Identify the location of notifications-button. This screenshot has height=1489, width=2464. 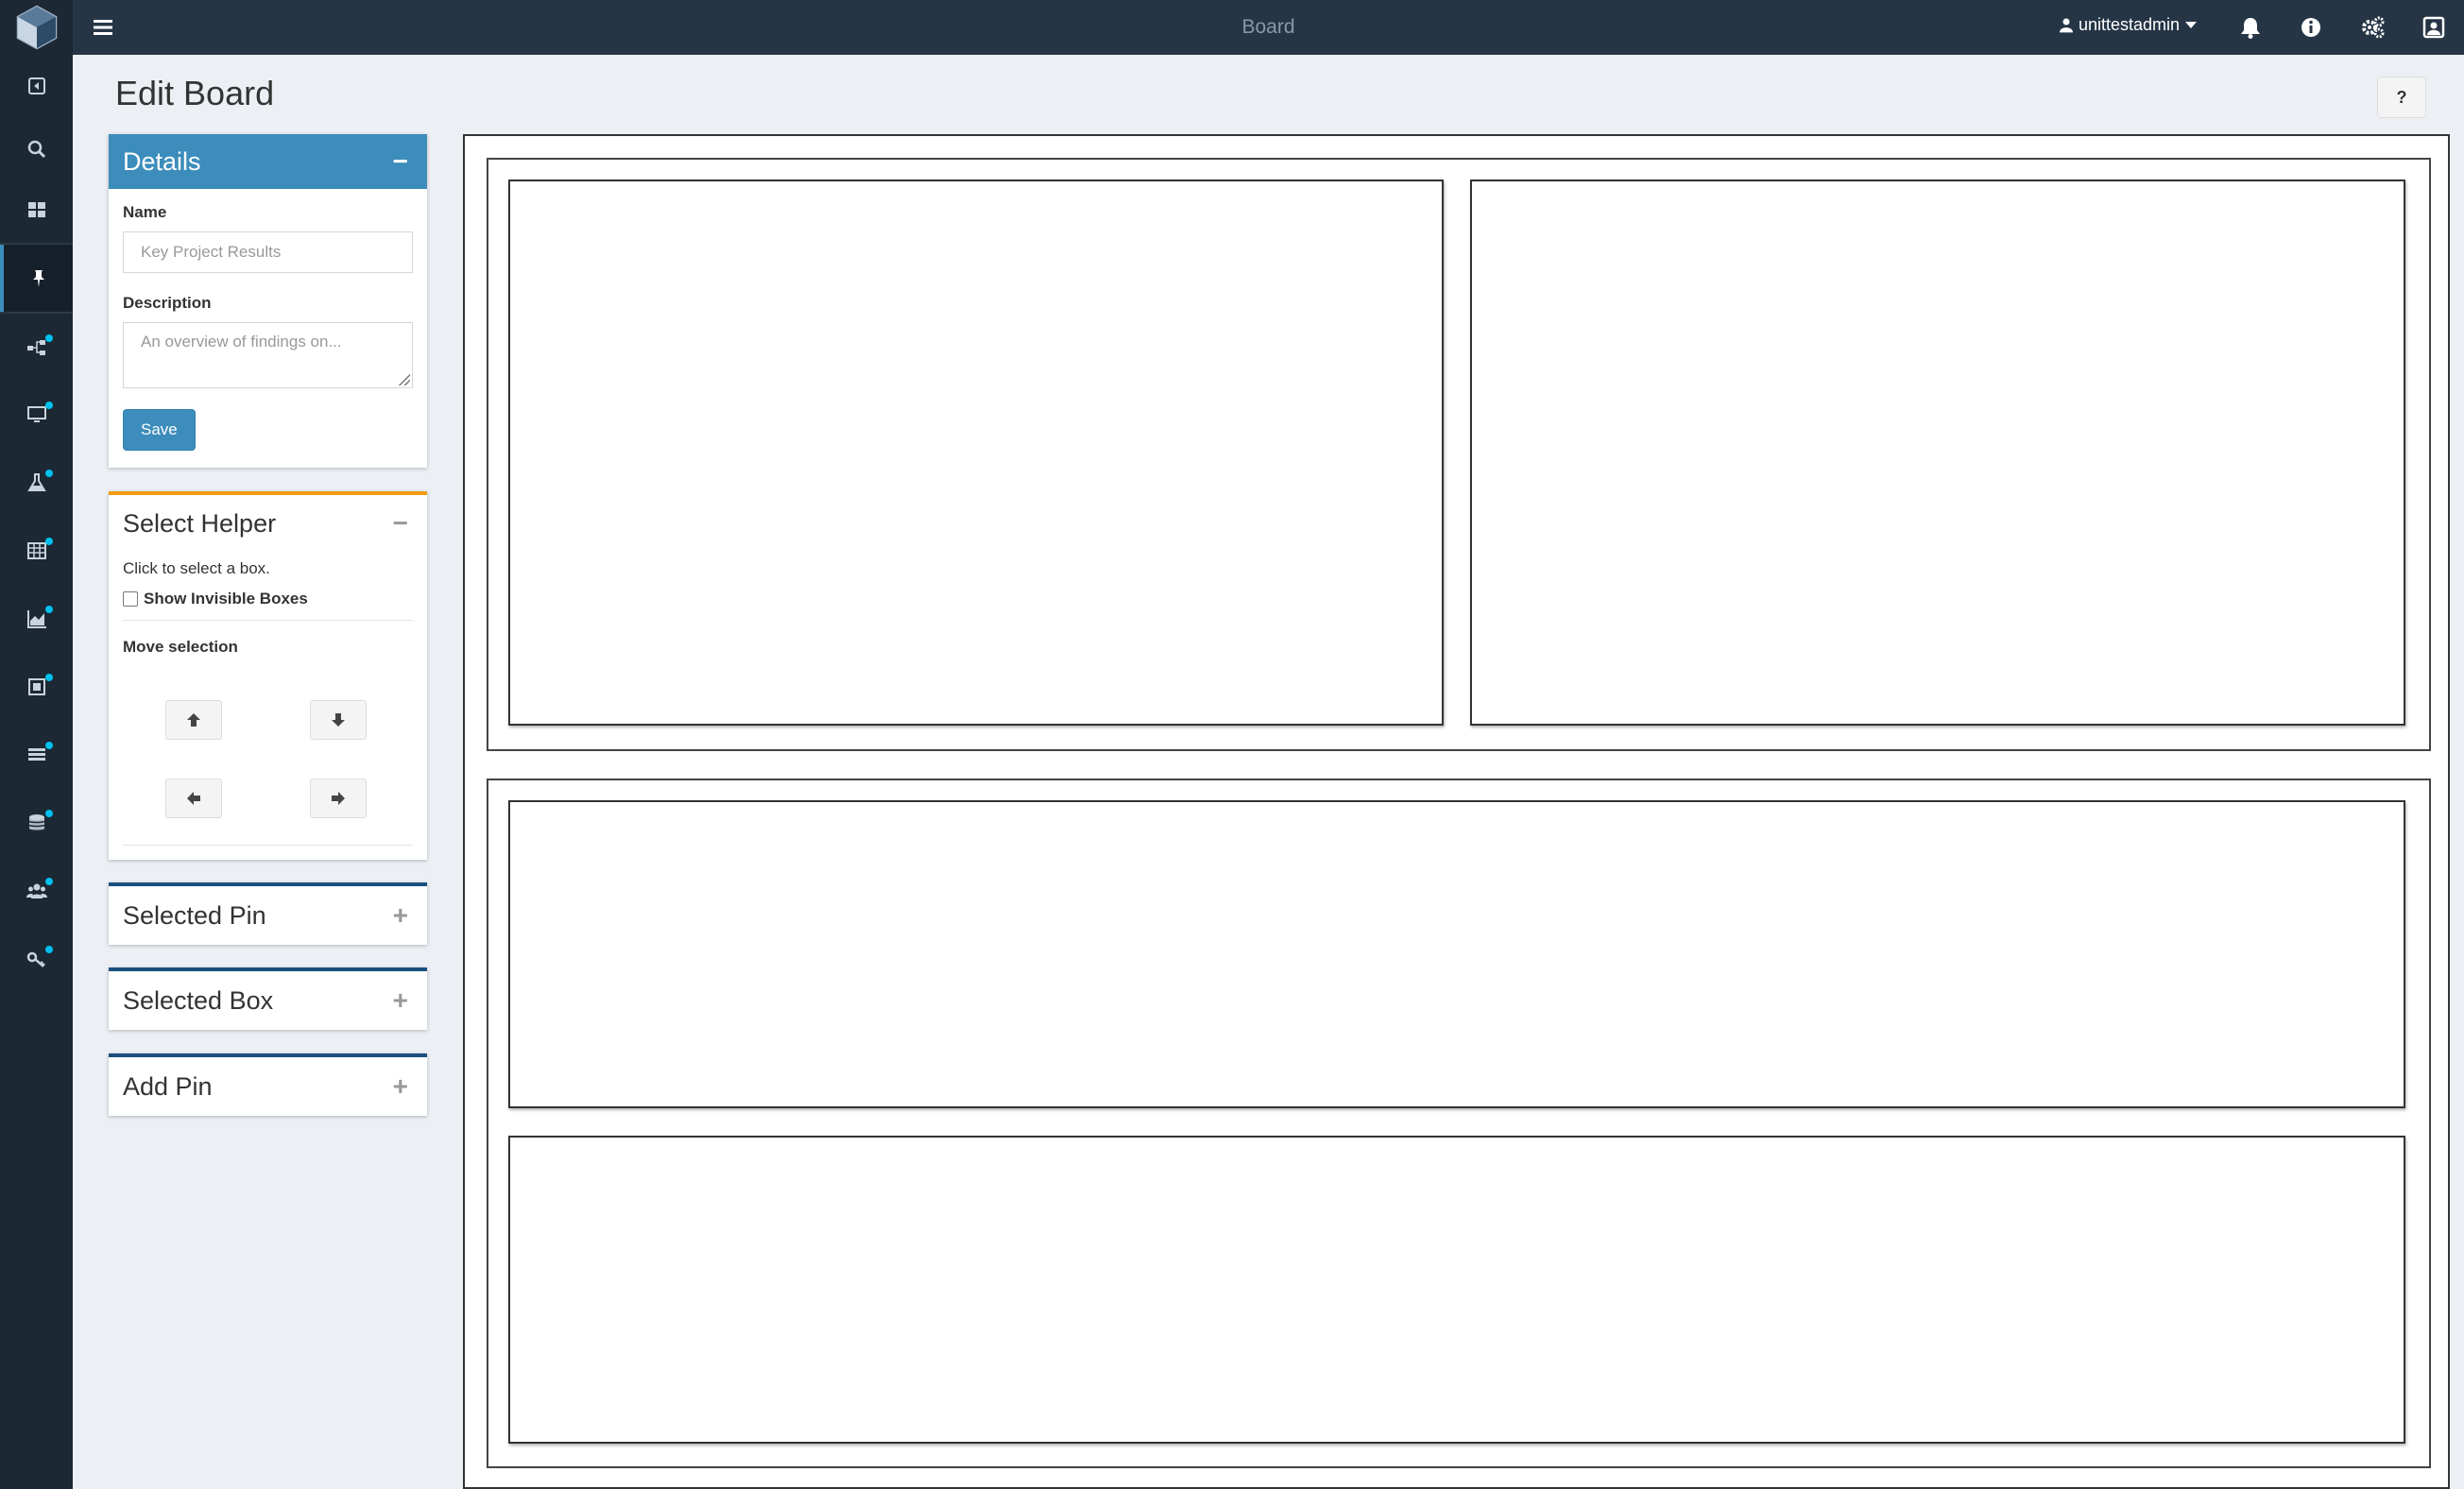
(2250, 27).